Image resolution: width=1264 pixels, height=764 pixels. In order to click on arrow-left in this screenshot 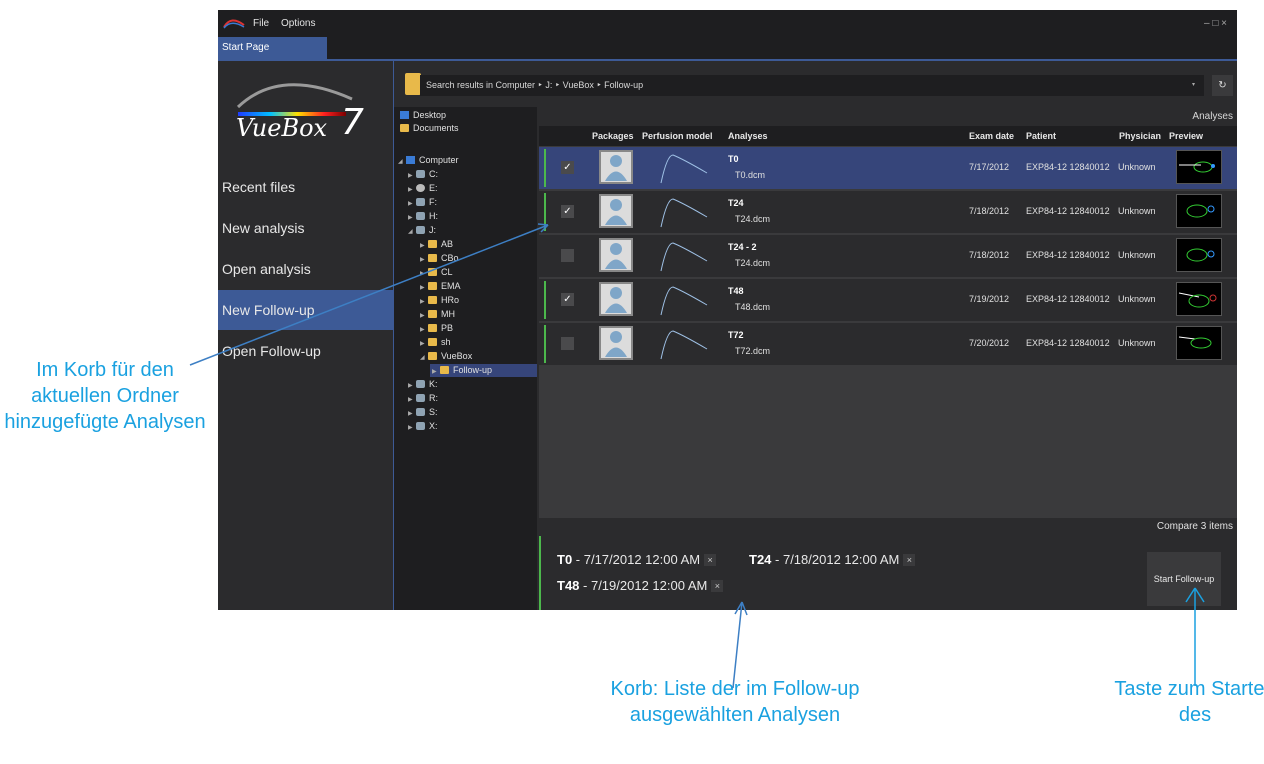, I will do `click(369, 295)`.